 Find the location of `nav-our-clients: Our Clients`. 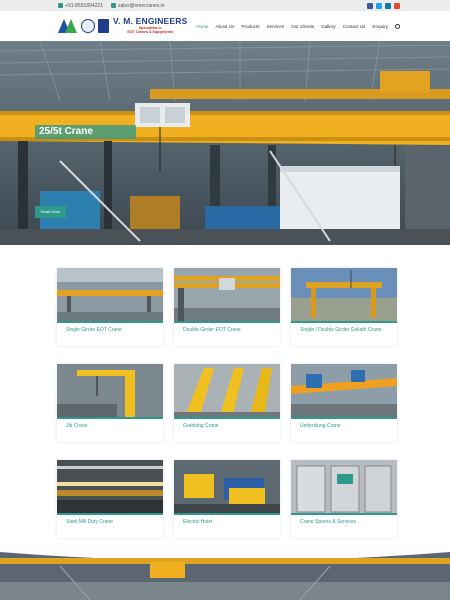

nav-our-clients: Our Clients is located at coordinates (302, 26).